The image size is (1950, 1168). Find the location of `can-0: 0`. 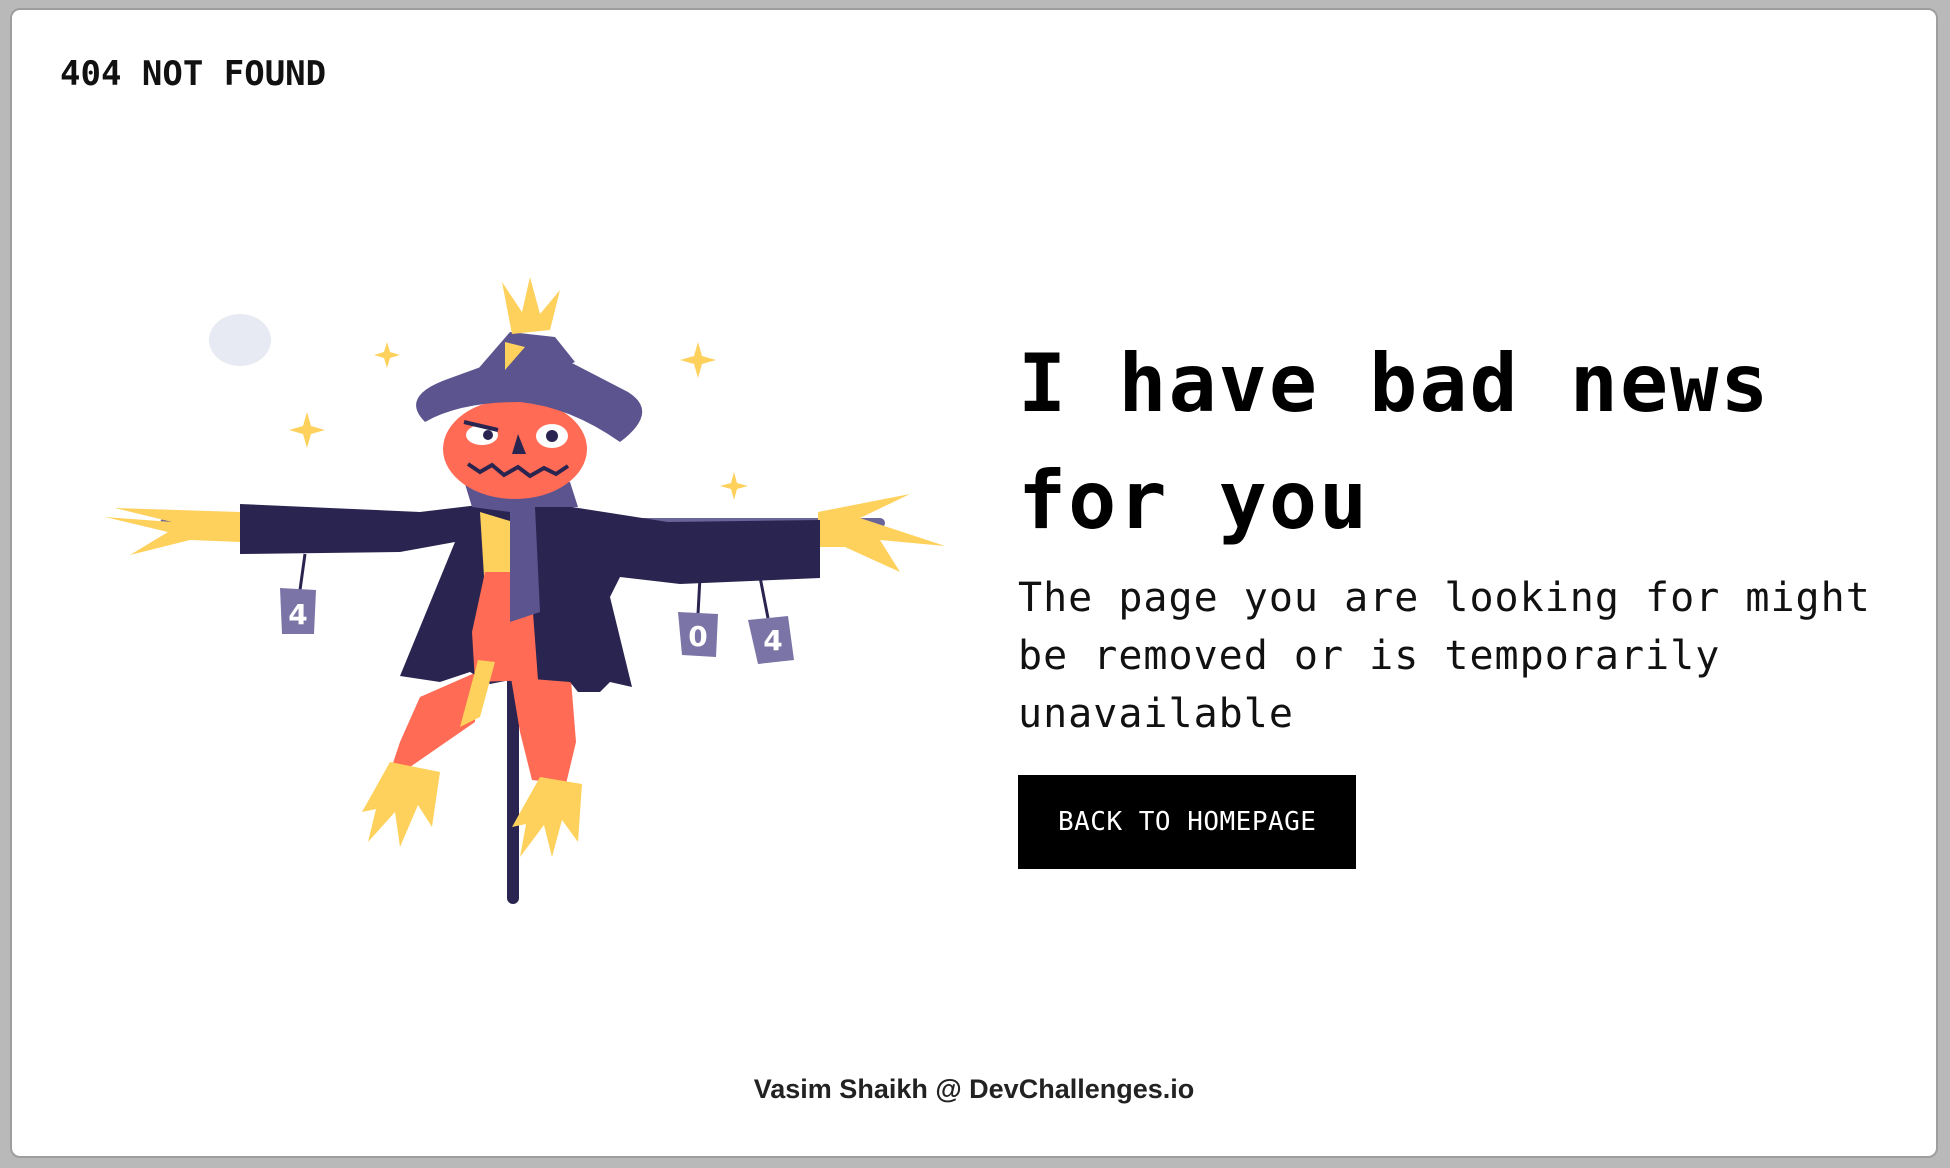

can-0: 0 is located at coordinates (698, 634).